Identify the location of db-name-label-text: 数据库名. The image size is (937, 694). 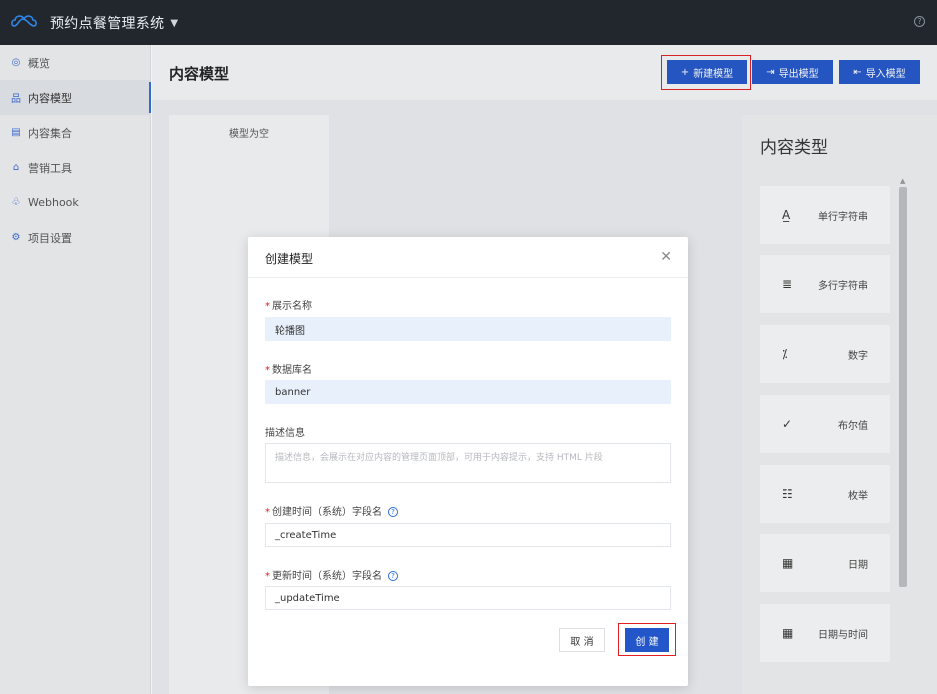
(292, 370).